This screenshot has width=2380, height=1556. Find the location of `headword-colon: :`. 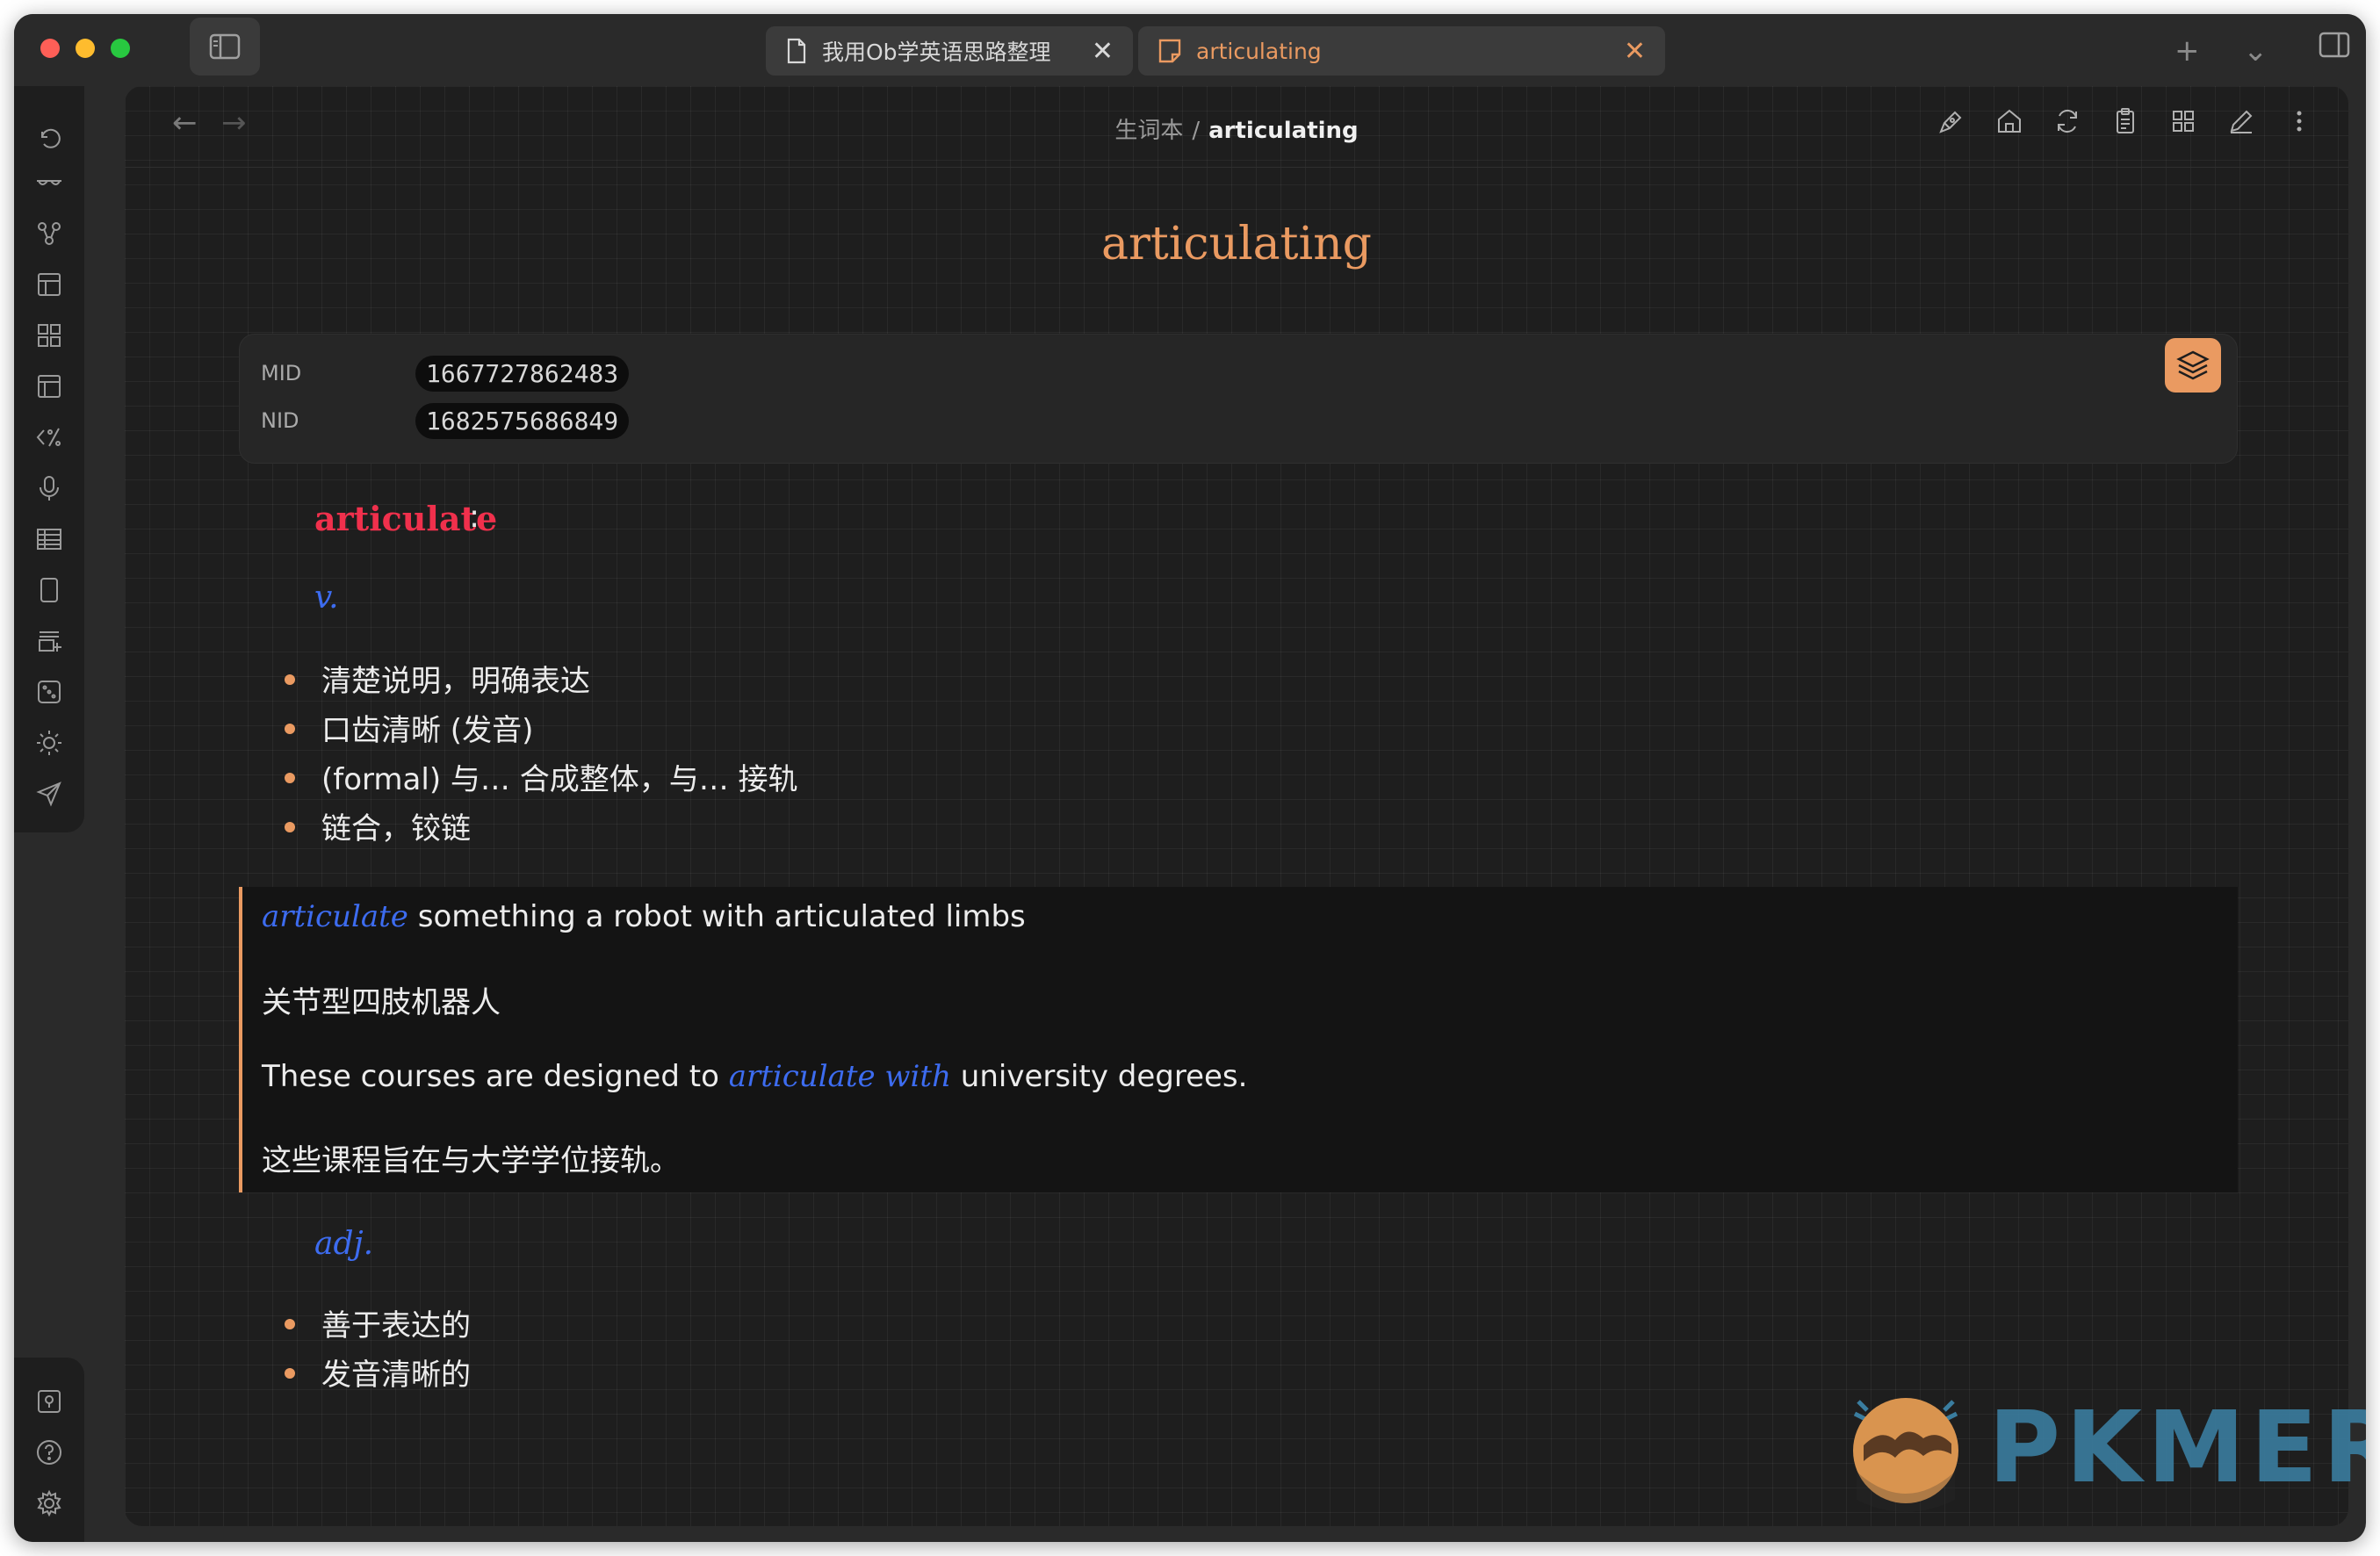

headword-colon: : is located at coordinates (474, 517).